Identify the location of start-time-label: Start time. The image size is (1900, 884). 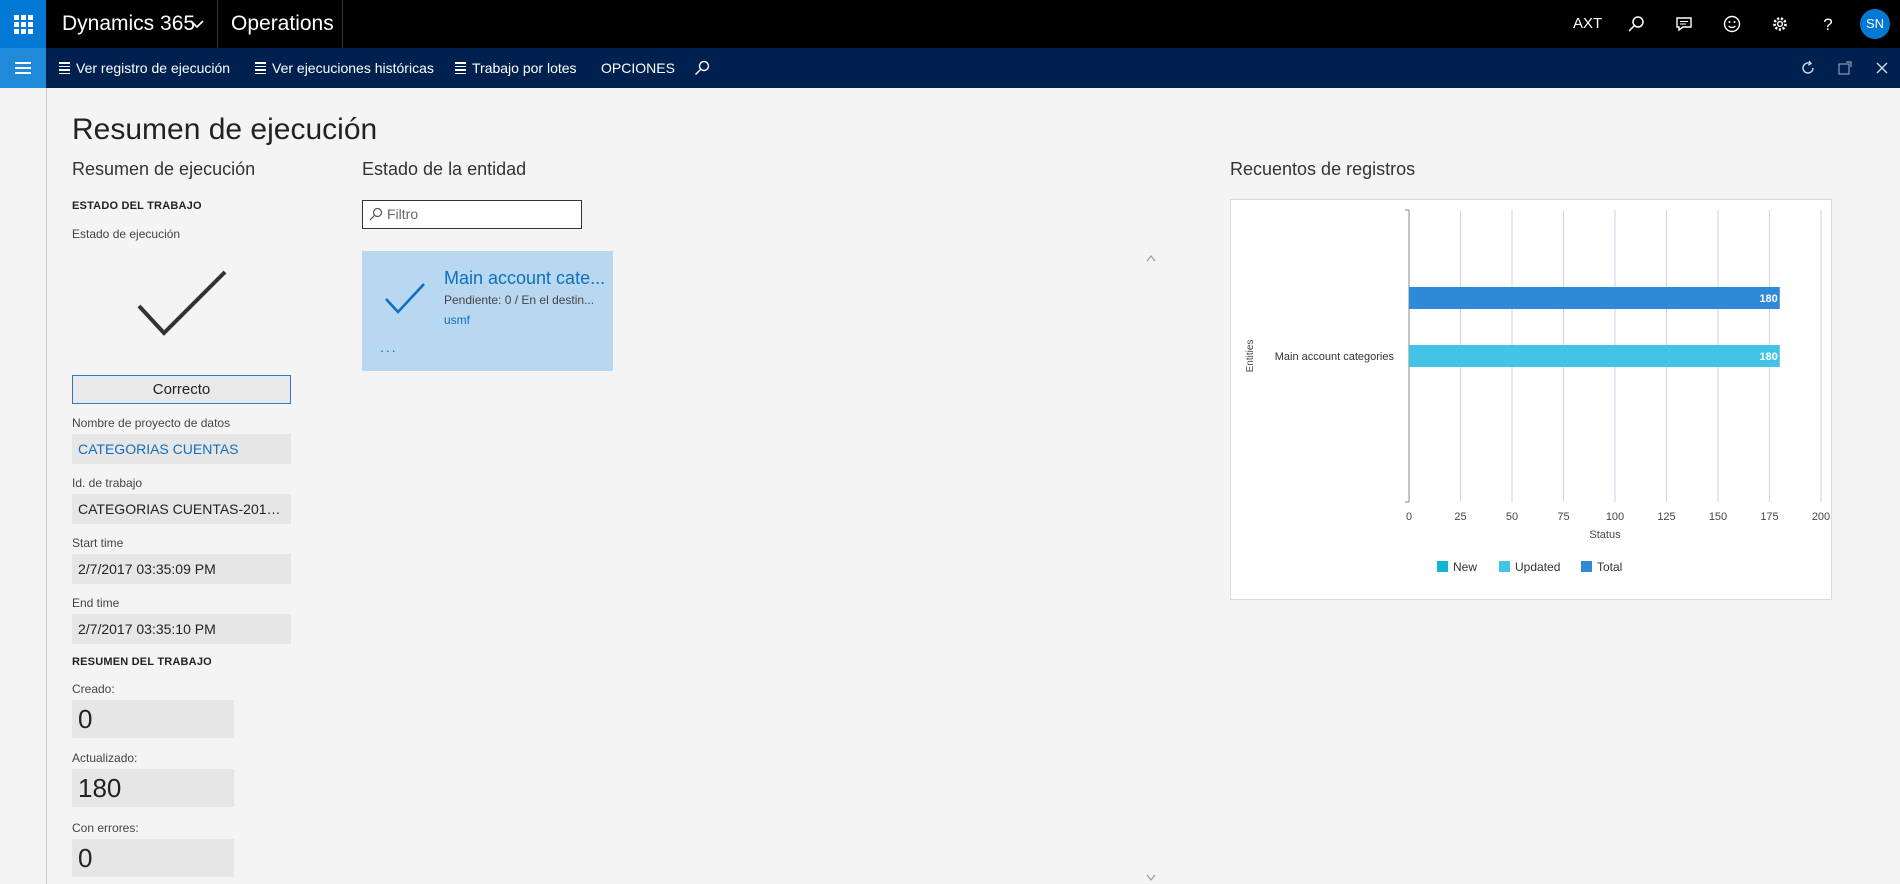
(98, 543).